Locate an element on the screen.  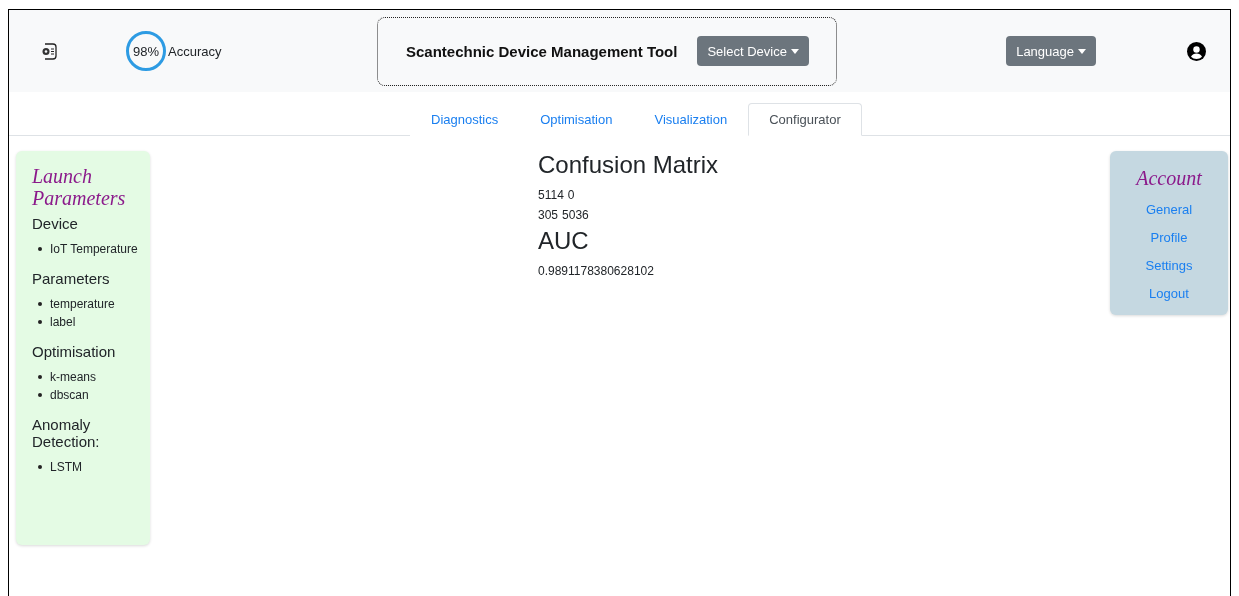
list-item: dbscan is located at coordinates (69, 395).